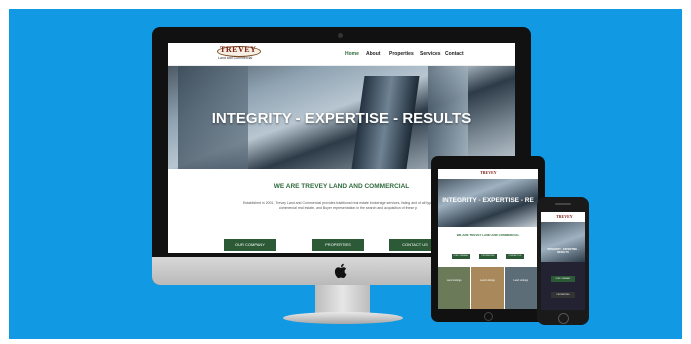 Image resolution: width=691 pixels, height=344 pixels. Describe the element at coordinates (352, 54) in the screenshot. I see `nav-home: Home` at that location.